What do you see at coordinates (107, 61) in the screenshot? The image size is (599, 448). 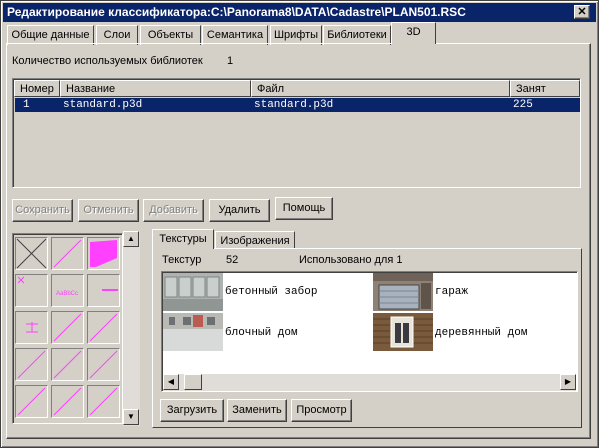 I see `library-count-label: Количество используемых библиотек` at bounding box center [107, 61].